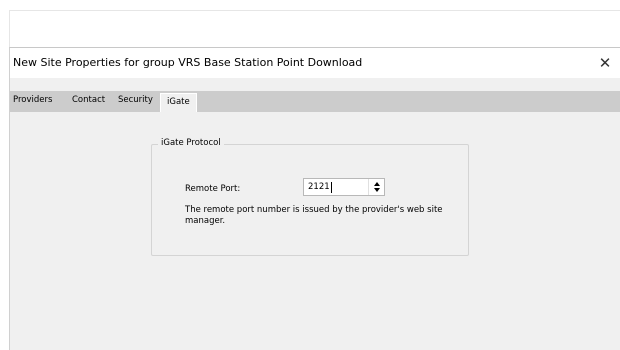 The image size is (620, 350). Describe the element at coordinates (314, 29) in the screenshot. I see `background-window-strip` at that location.